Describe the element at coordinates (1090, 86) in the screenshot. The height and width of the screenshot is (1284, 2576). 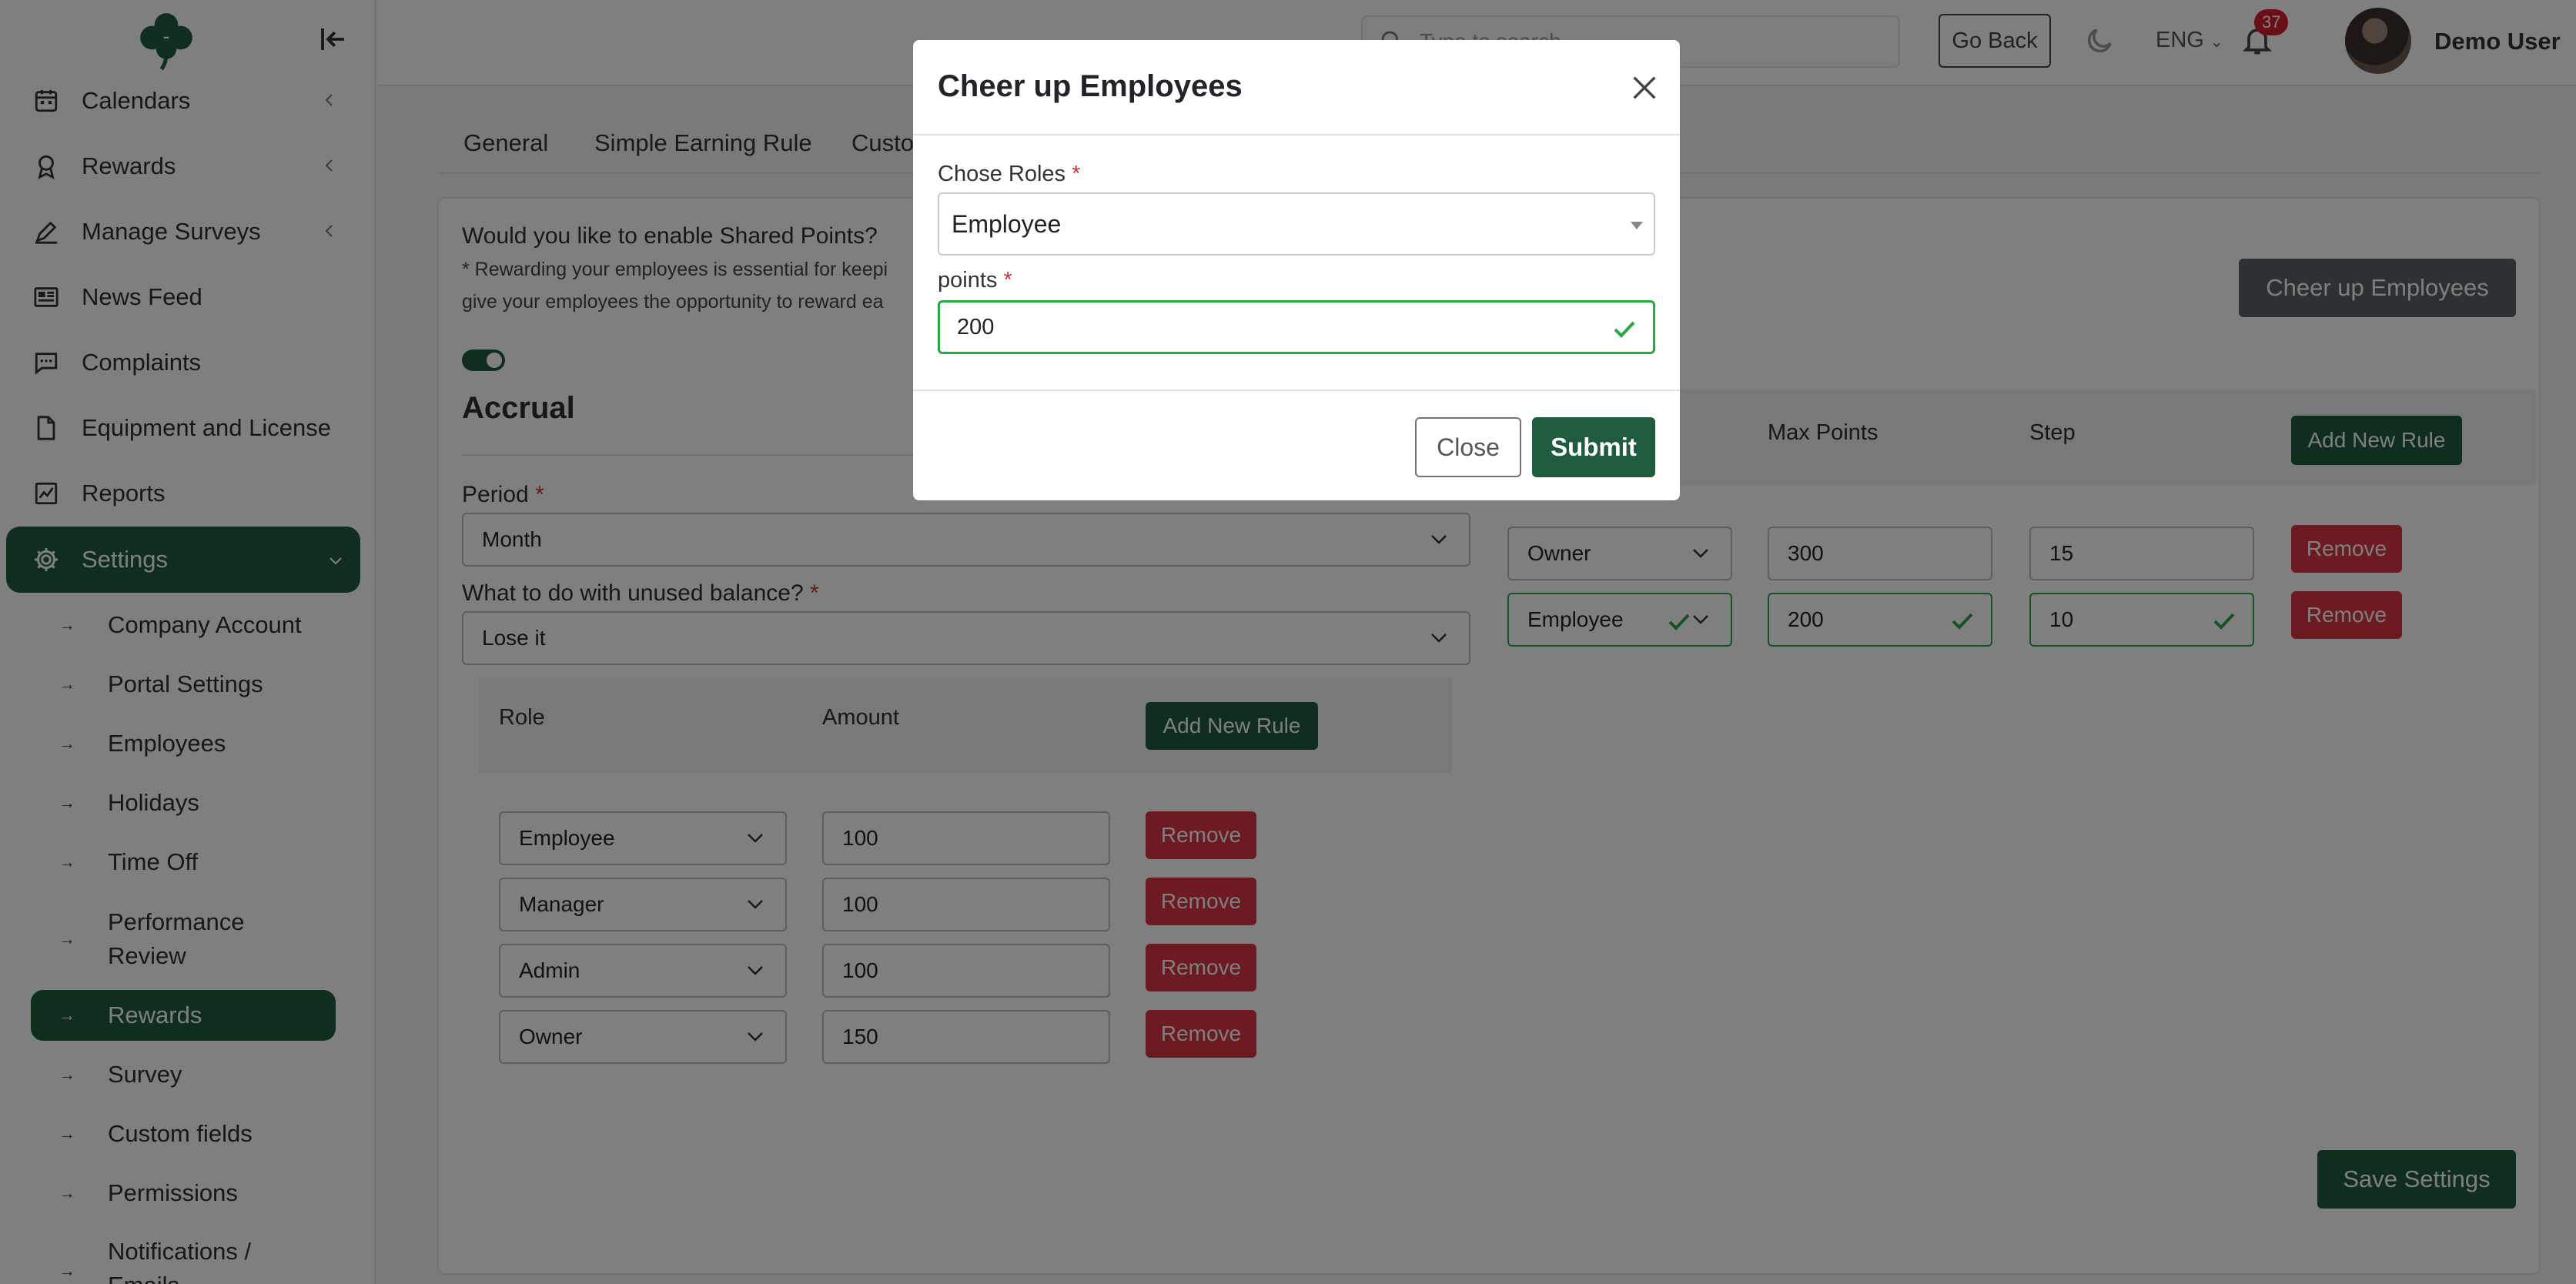
I see `modal-title: Cheer up Employees` at that location.